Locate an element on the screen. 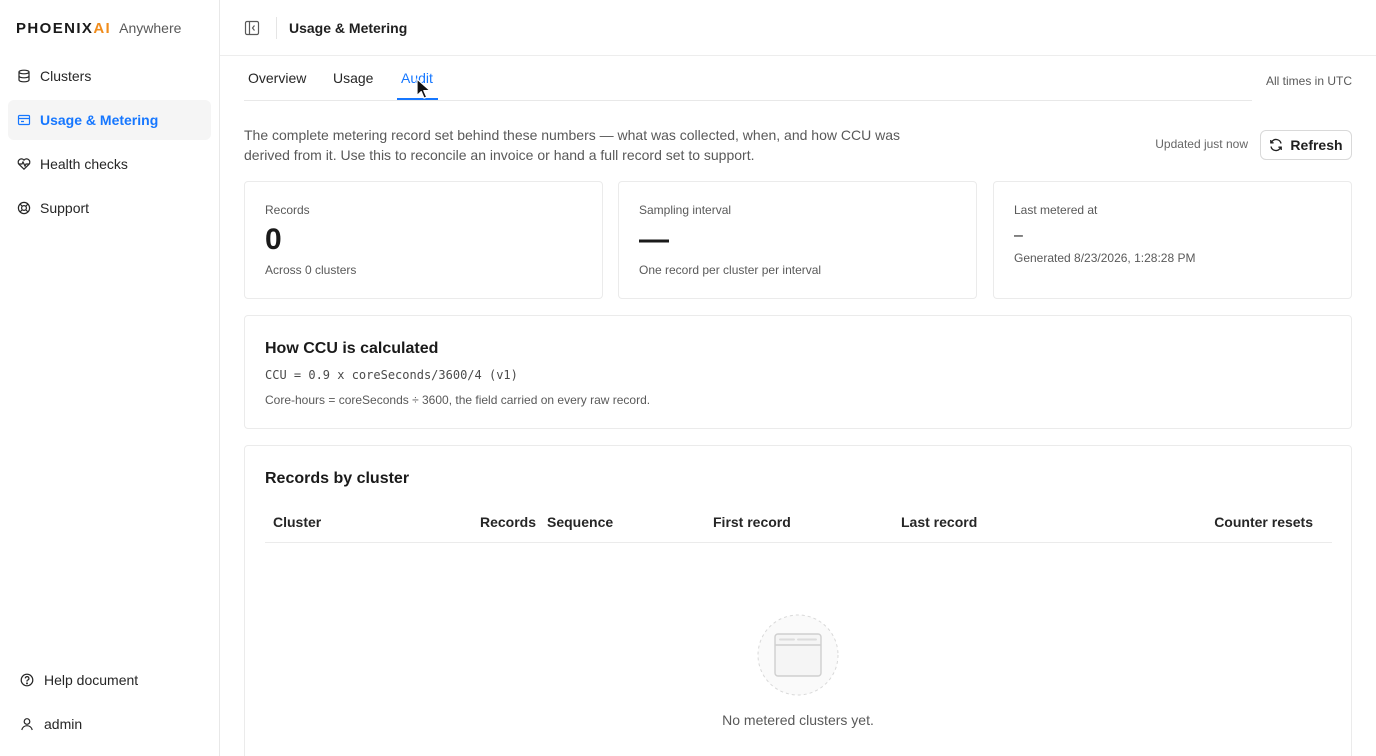  refresh-button: Refresh is located at coordinates (1306, 145).